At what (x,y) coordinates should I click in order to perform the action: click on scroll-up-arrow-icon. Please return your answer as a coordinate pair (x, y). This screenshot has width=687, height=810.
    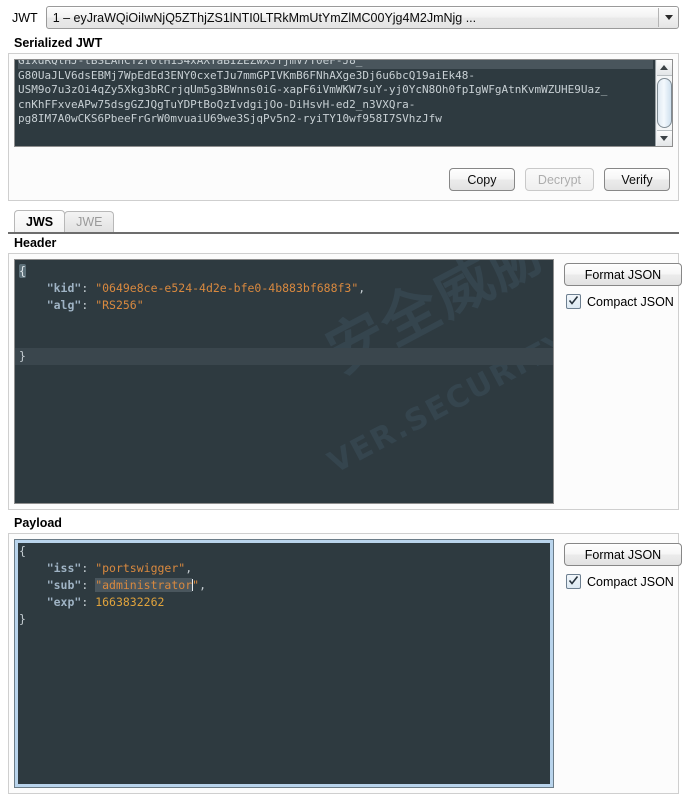
    Looking at the image, I should click on (664, 68).